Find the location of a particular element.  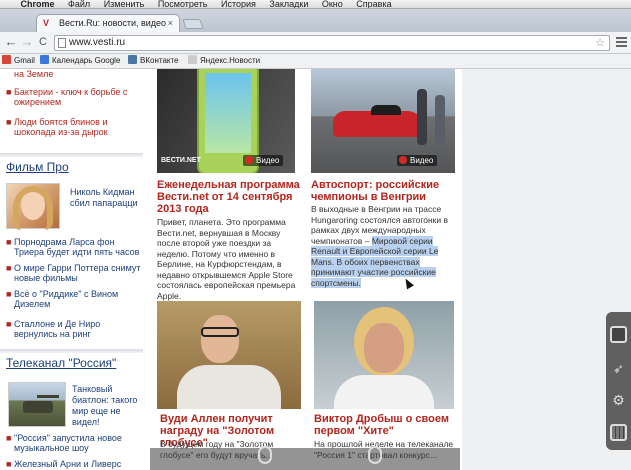

gmail-icon is located at coordinates (6, 59).